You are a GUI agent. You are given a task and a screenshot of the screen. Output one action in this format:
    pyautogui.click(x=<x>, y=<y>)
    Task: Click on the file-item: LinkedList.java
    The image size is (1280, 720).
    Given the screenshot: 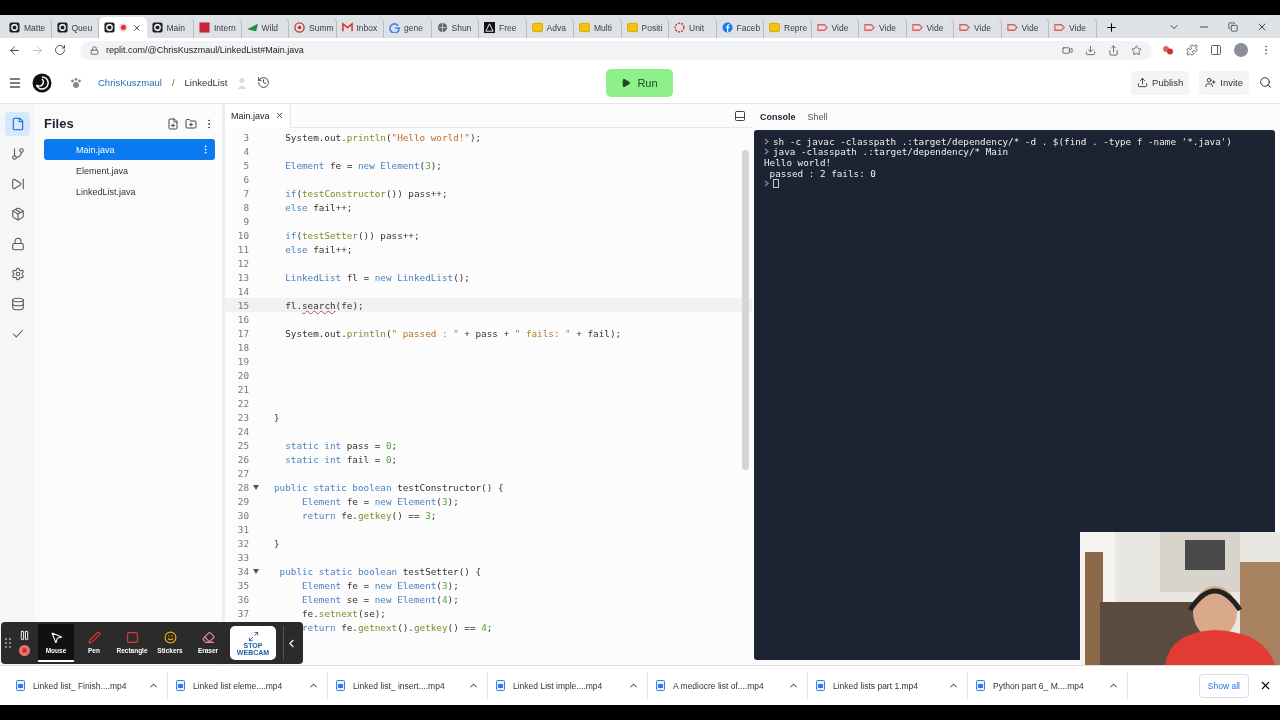 What is the action you would take?
    pyautogui.click(x=129, y=191)
    